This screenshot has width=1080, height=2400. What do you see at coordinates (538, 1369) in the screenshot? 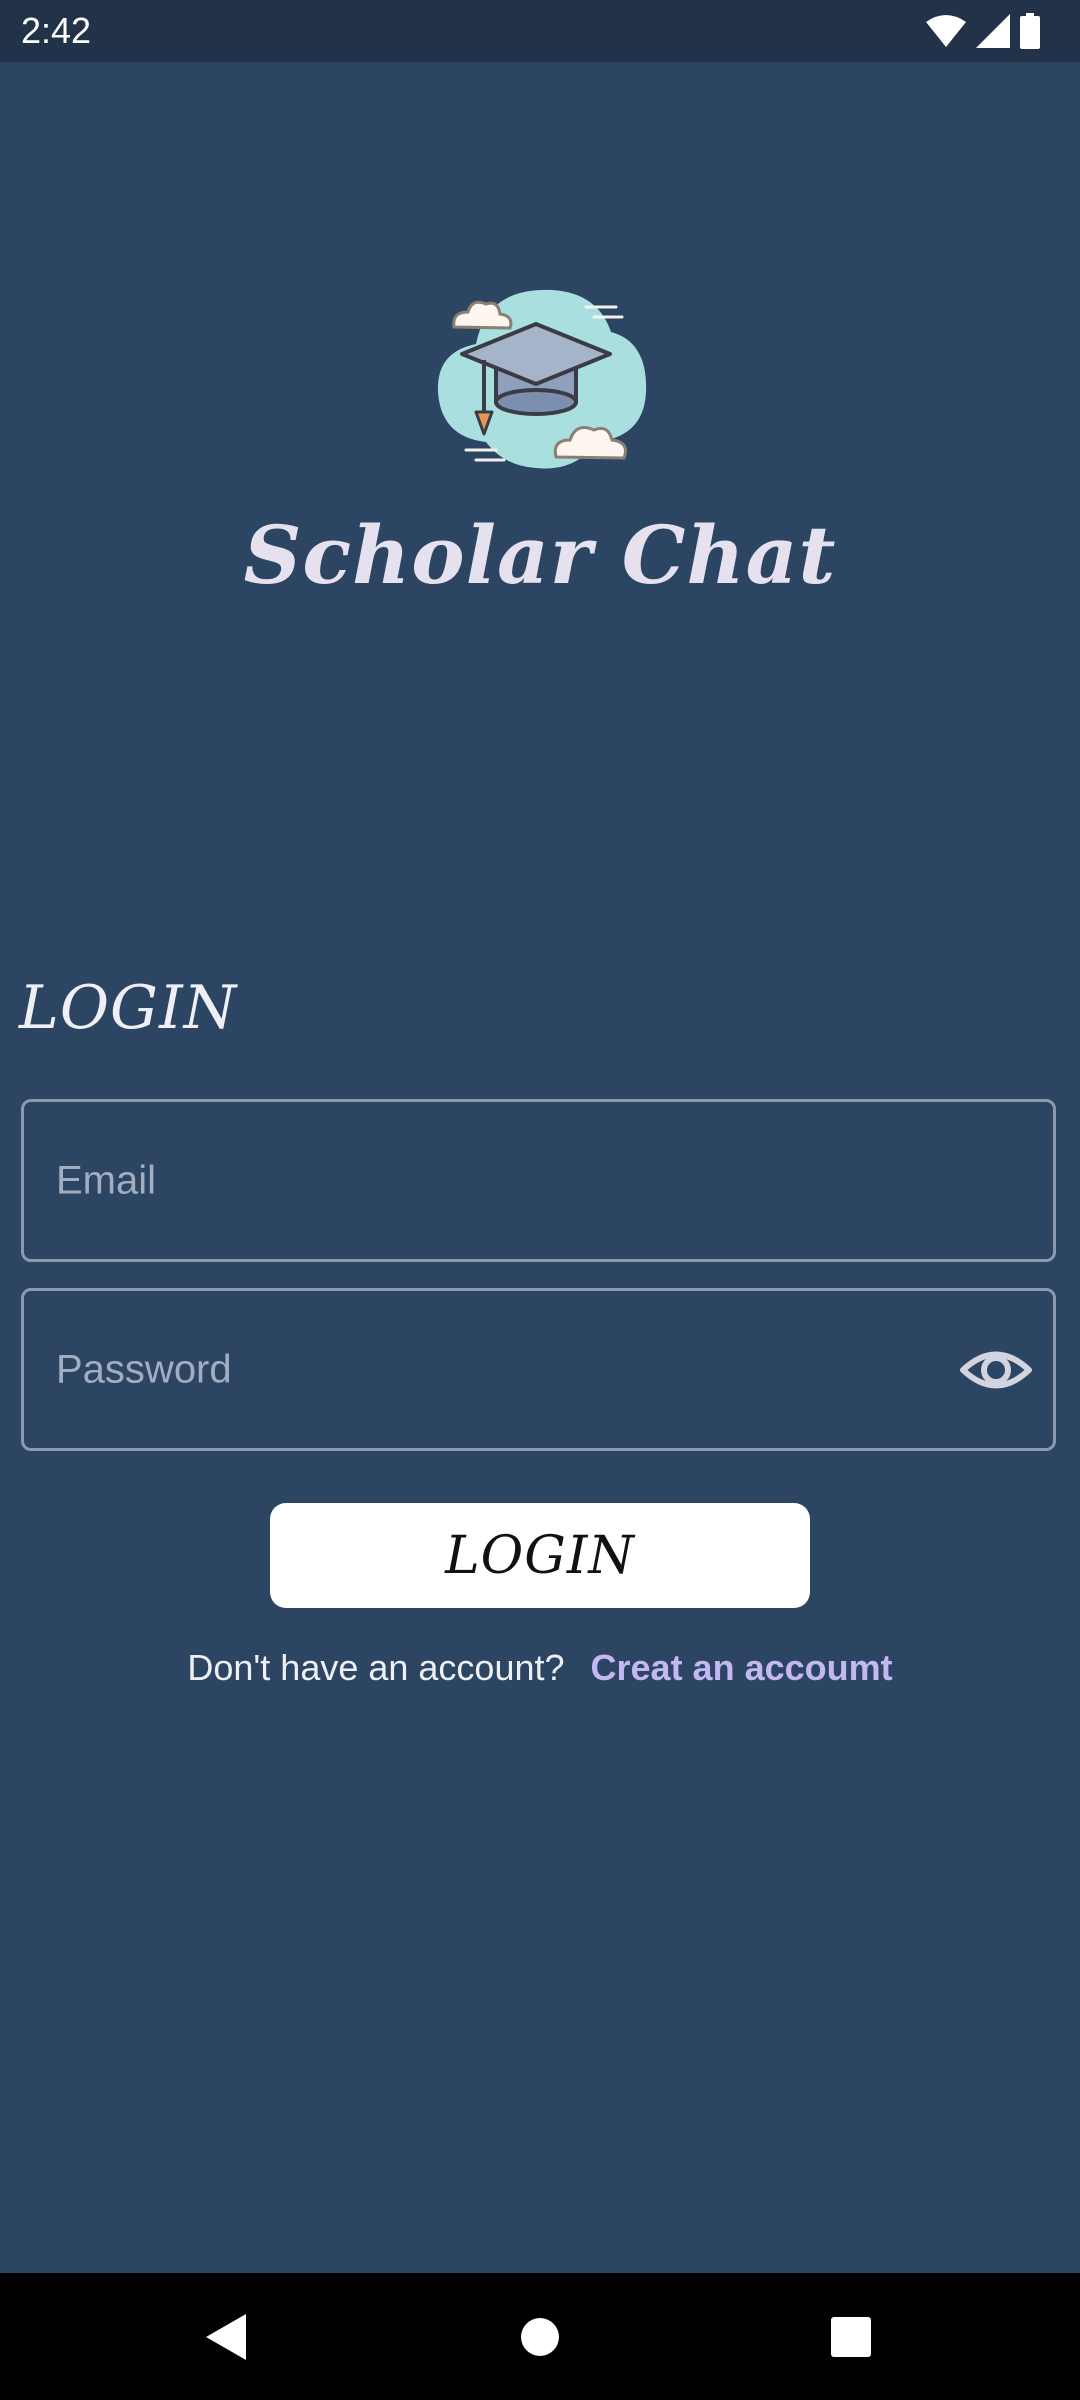
I see `password-field: Password` at bounding box center [538, 1369].